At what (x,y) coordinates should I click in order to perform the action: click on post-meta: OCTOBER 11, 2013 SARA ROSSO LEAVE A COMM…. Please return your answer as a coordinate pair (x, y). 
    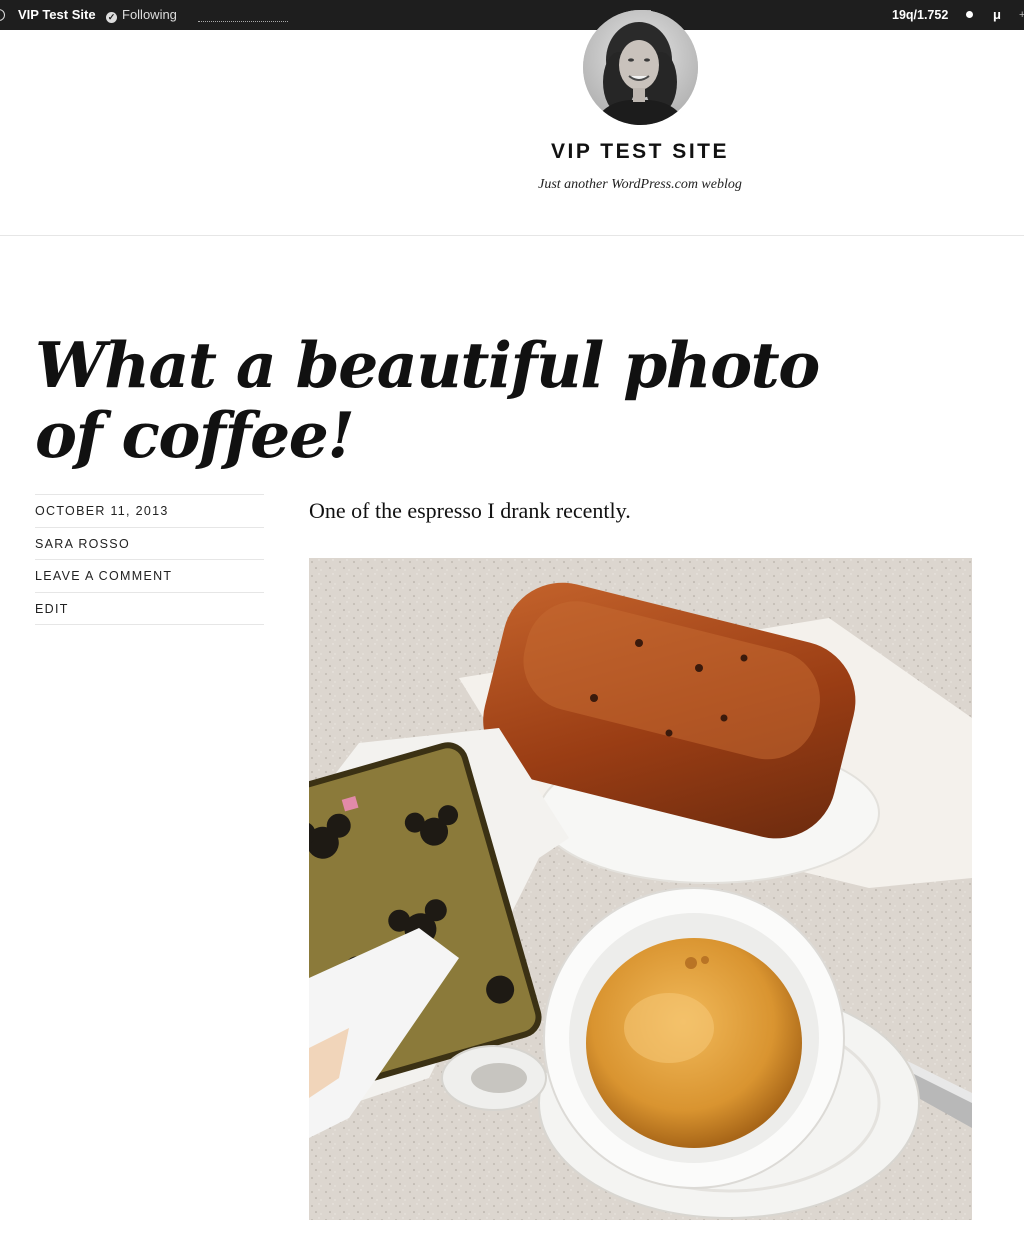
    Looking at the image, I should click on (149, 559).